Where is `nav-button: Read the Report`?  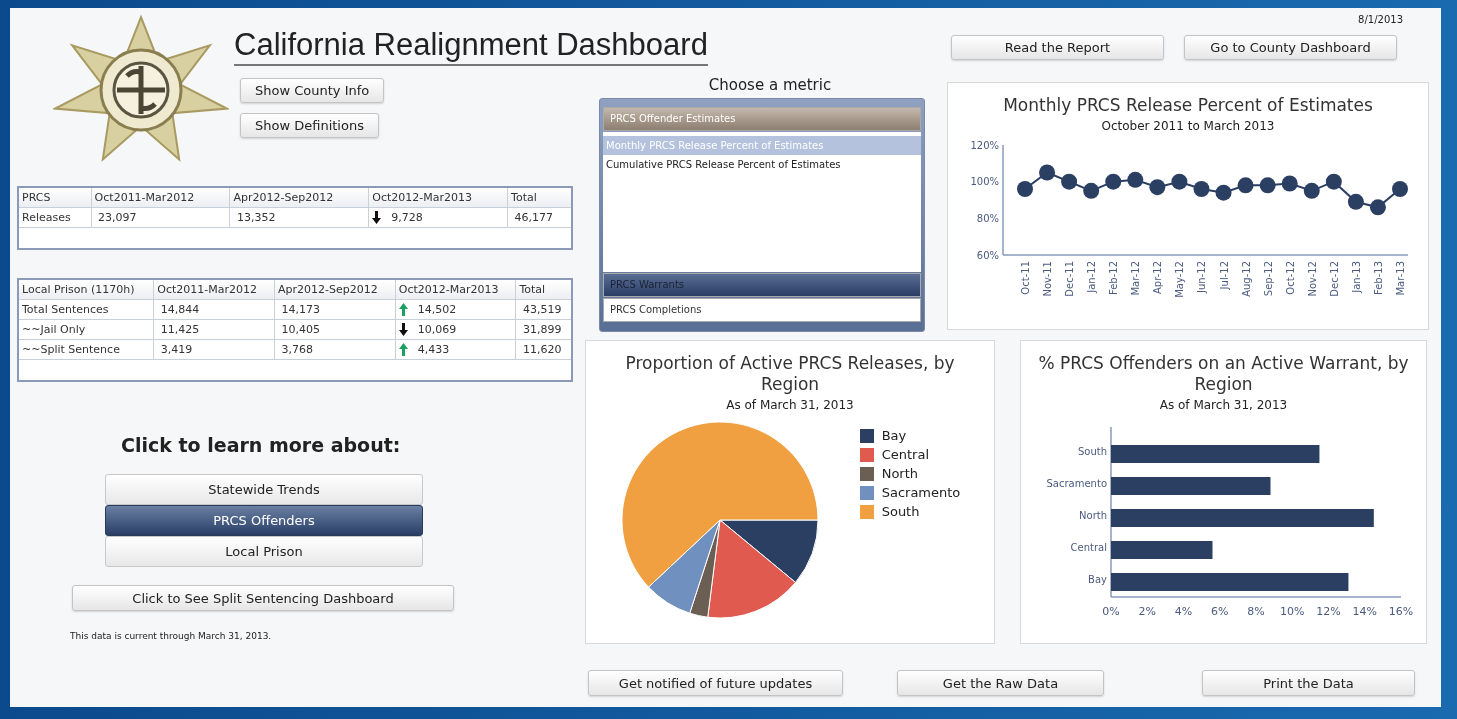
nav-button: Read the Report is located at coordinates (1057, 47).